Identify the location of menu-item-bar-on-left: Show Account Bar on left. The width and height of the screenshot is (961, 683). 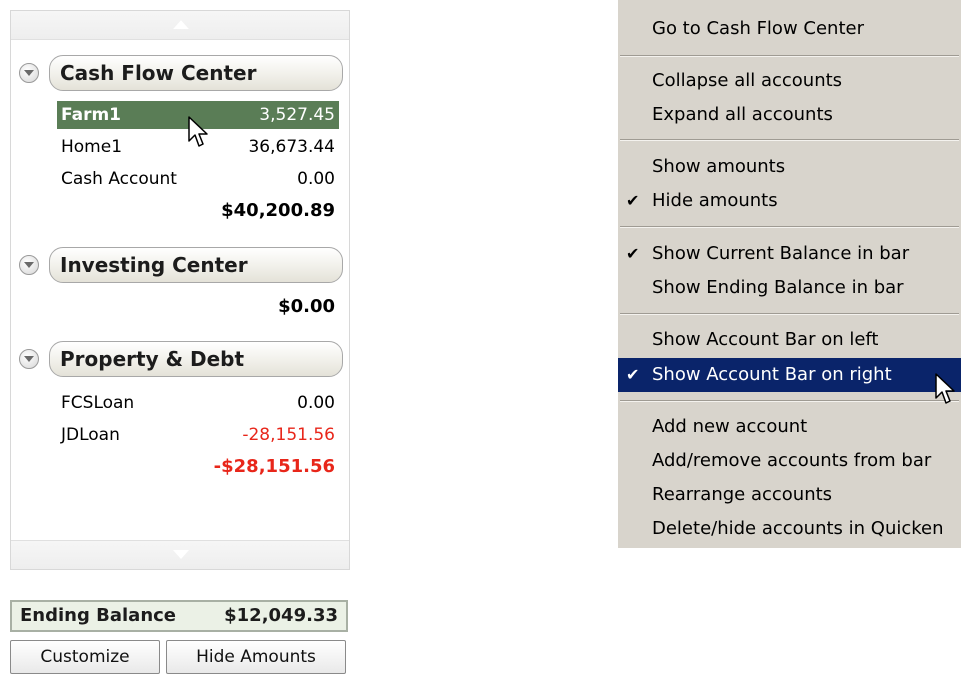
(789, 340).